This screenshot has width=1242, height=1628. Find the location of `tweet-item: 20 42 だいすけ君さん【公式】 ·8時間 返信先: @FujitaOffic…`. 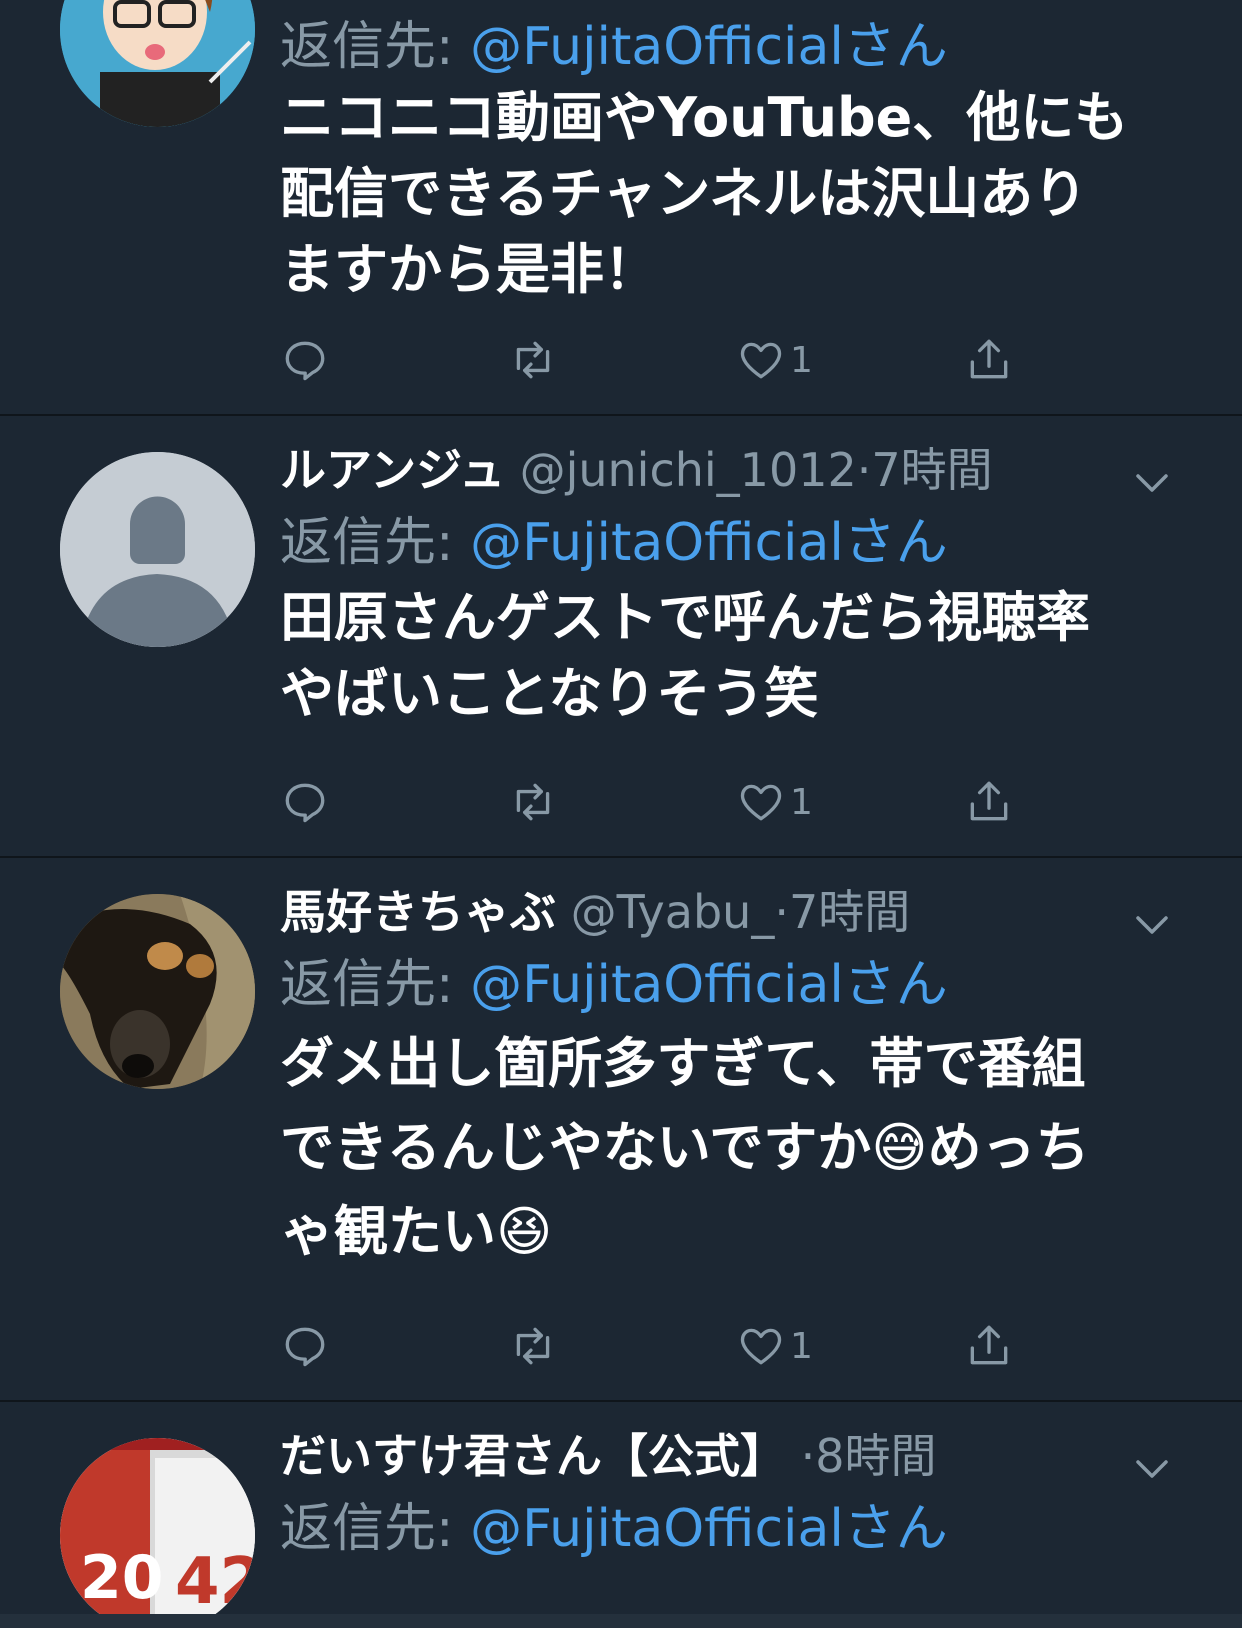

tweet-item: 20 42 だいすけ君さん【公式】 ·8時間 返信先: @FujitaOffic… is located at coordinates (621, 1515).